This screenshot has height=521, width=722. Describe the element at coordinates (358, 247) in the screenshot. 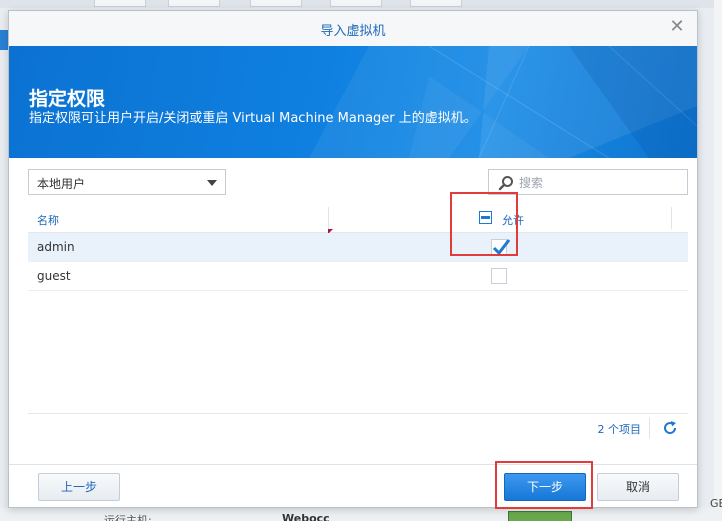

I see `table-row: admin` at that location.